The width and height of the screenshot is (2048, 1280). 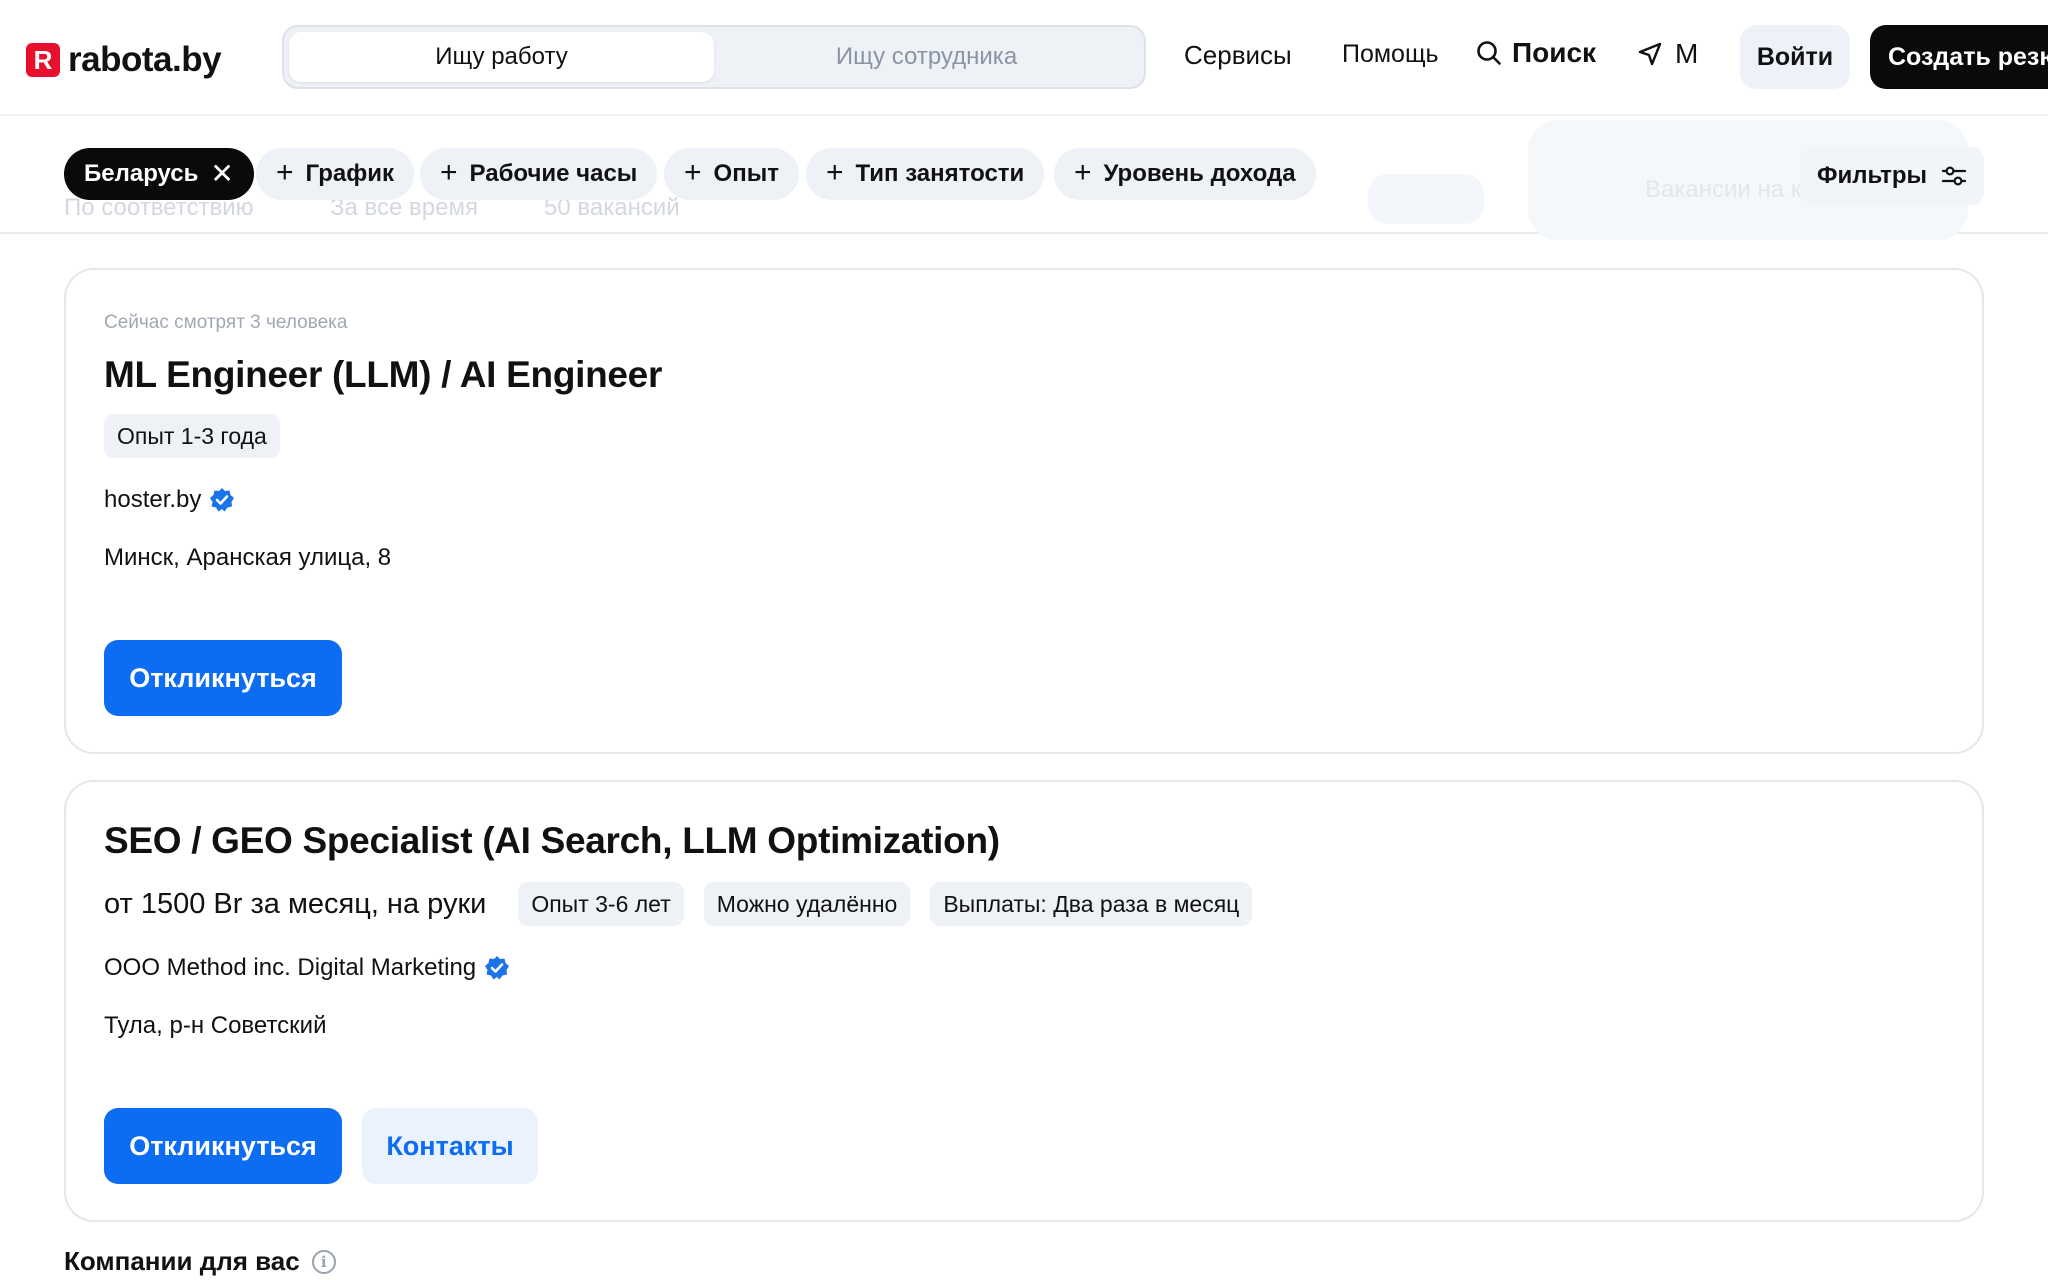 I want to click on company-name: ООО Method inc. Digital Marketing, so click(x=1024, y=968).